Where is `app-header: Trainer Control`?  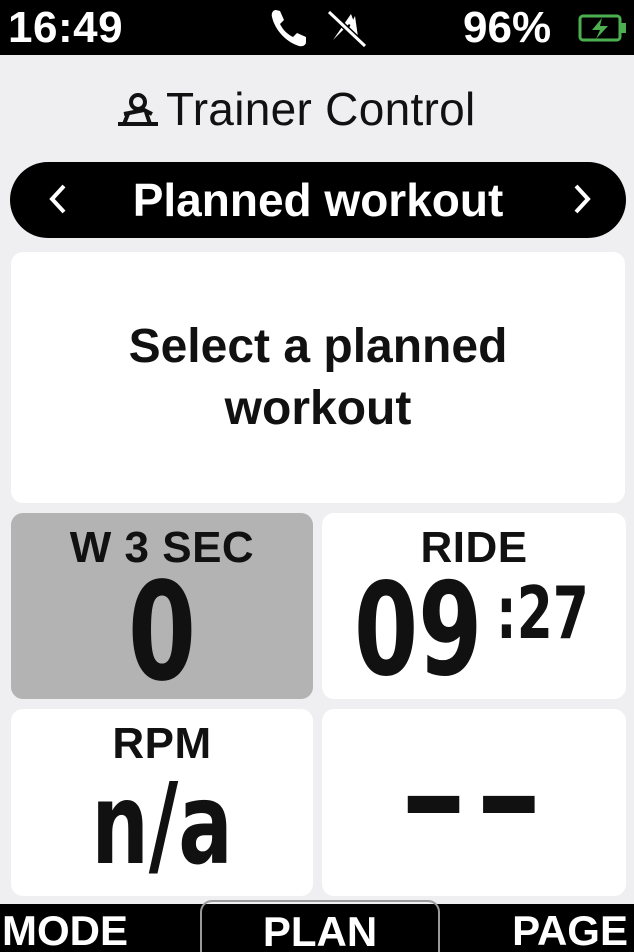
app-header: Trainer Control is located at coordinates (317, 110).